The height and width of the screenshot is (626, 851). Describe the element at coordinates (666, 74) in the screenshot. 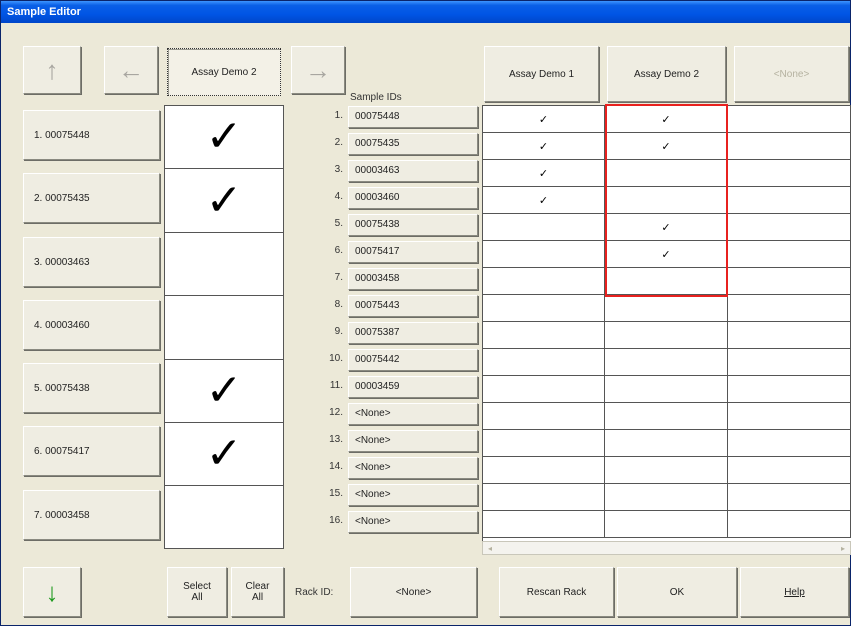

I see `assay-header-button: Assay Demo 2` at that location.